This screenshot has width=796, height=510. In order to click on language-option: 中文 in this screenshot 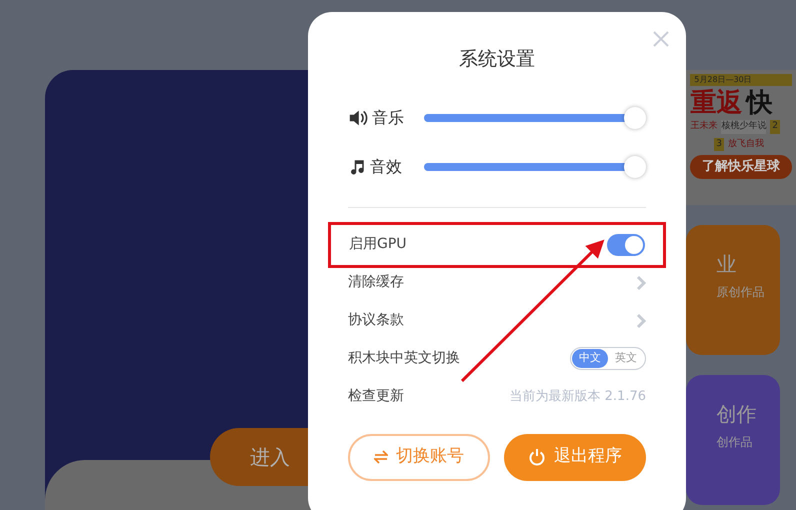, I will do `click(590, 358)`.